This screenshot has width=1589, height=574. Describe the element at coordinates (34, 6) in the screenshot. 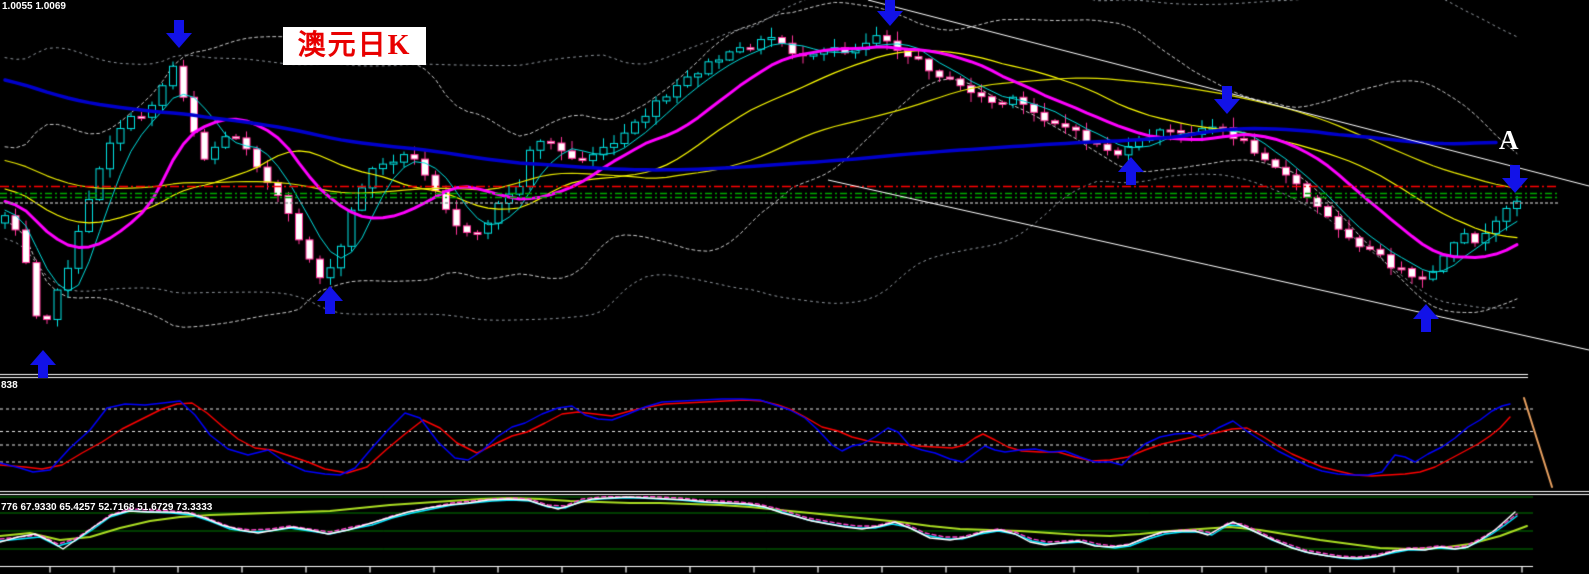

I see `quote-values: 1.0055 1.0069` at that location.